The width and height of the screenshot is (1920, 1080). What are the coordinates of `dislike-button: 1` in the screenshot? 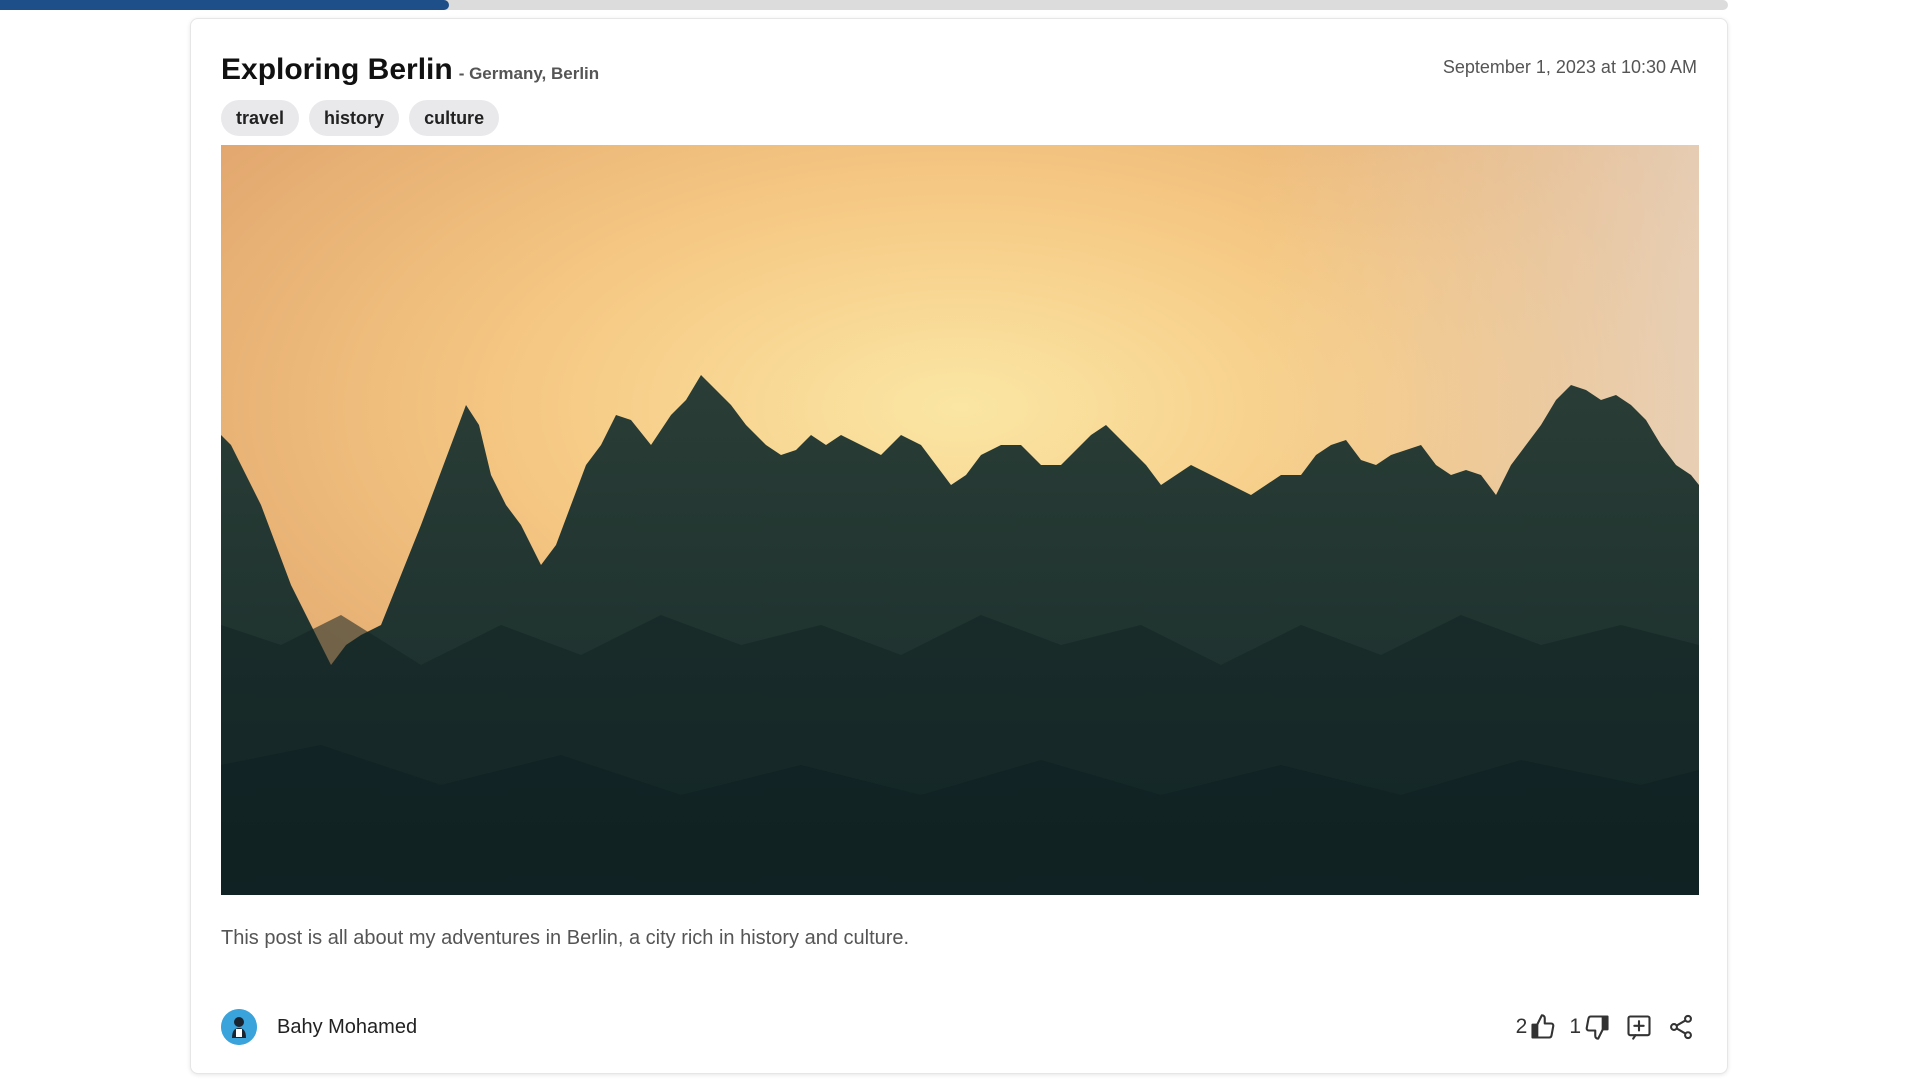 It's located at (1591, 1027).